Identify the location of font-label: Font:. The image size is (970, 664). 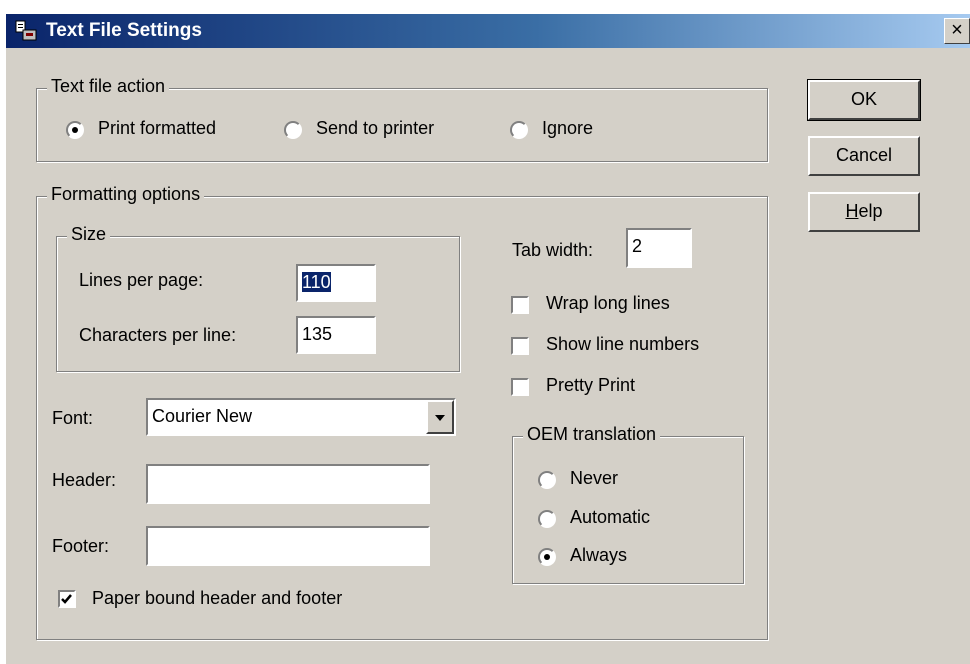
(73, 418).